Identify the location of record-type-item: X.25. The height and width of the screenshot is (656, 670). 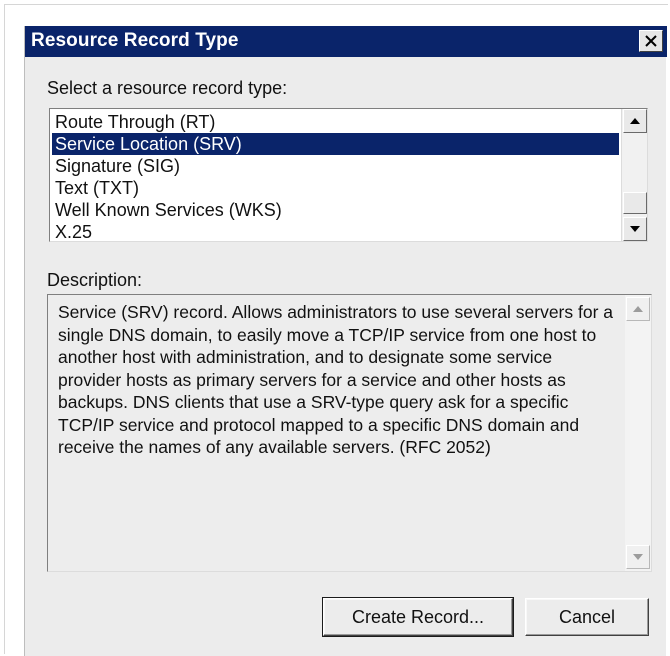
(335, 232).